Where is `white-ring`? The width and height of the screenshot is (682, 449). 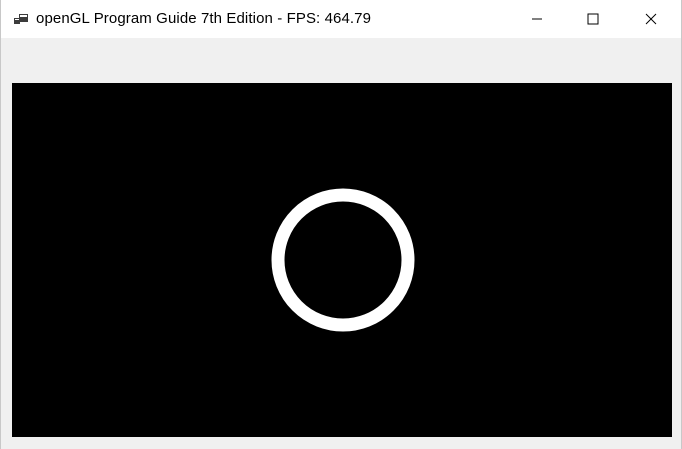 white-ring is located at coordinates (343, 260).